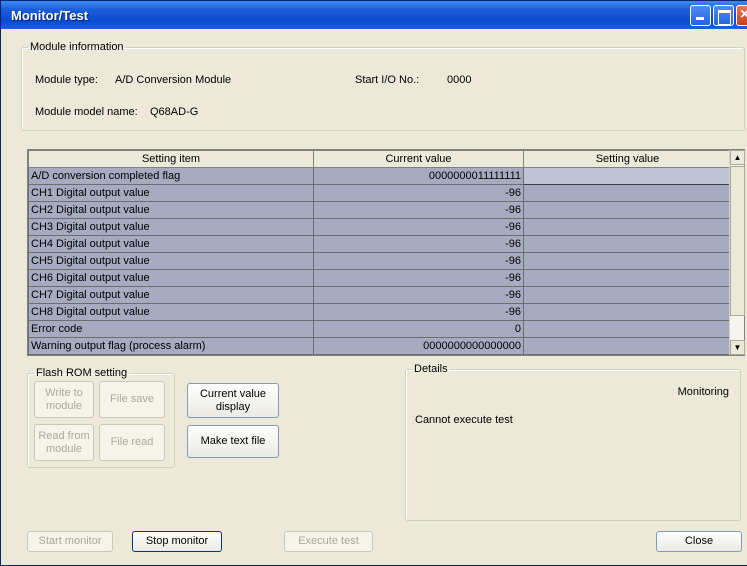  I want to click on table-row: CH3 Digital output value -96, so click(380, 227).